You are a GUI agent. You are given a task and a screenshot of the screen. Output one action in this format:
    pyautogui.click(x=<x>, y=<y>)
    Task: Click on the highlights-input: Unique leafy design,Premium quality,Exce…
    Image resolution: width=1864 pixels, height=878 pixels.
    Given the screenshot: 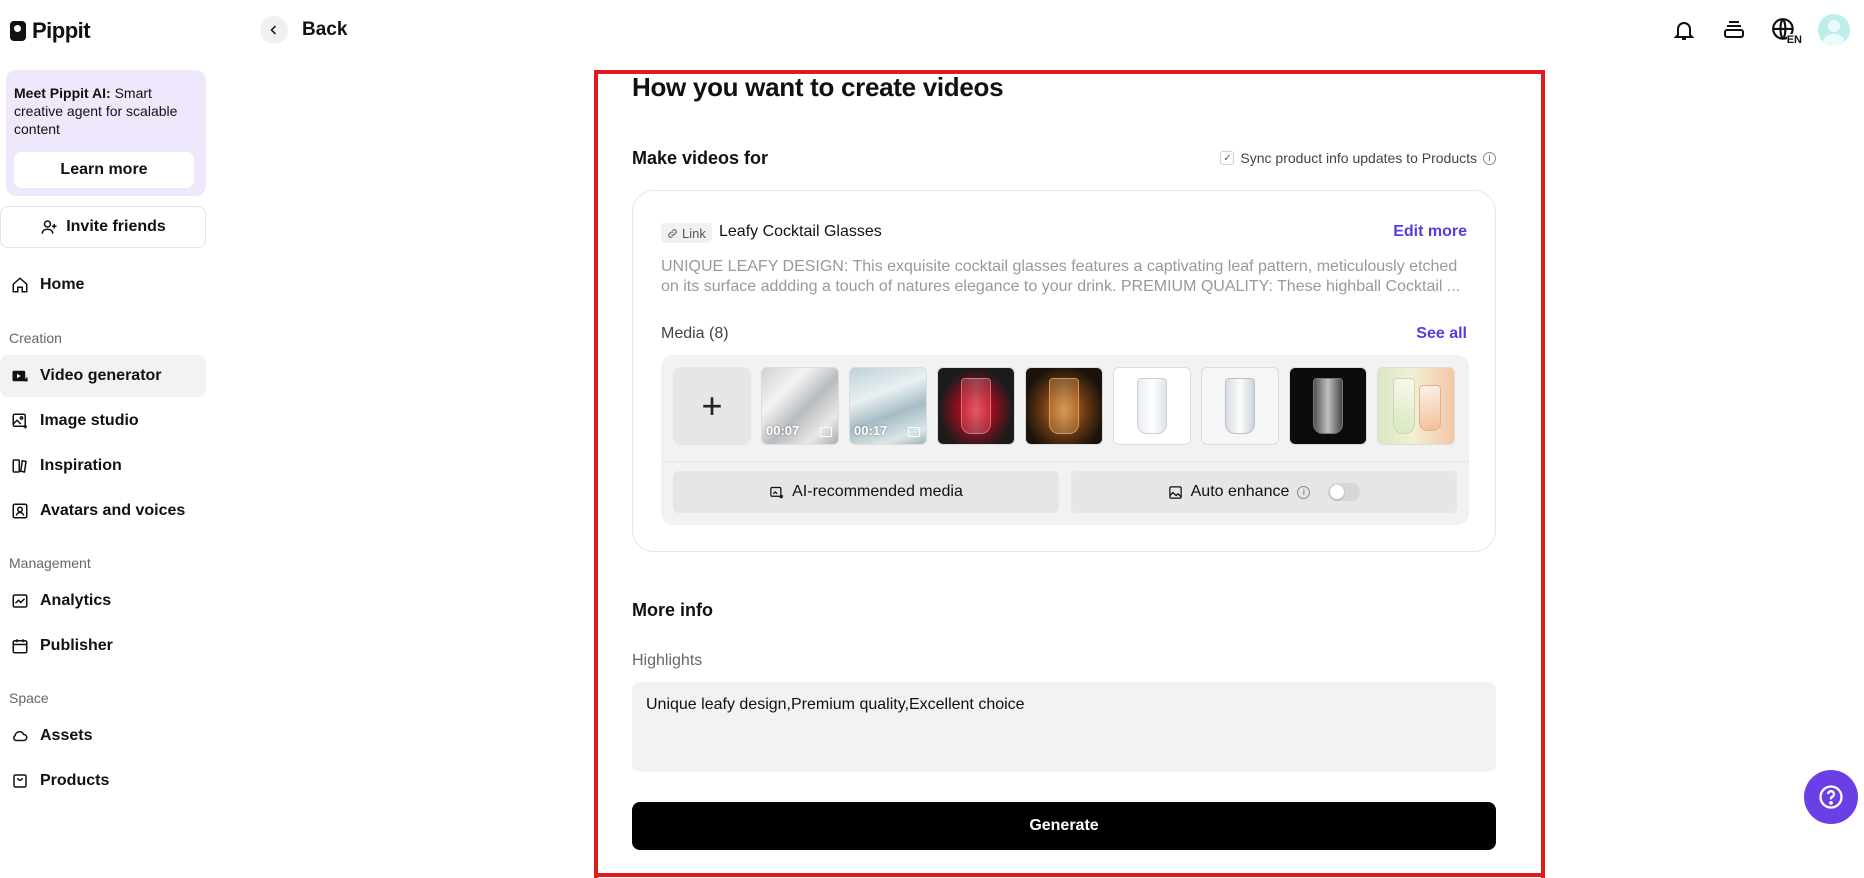 What is the action you would take?
    pyautogui.click(x=1064, y=727)
    